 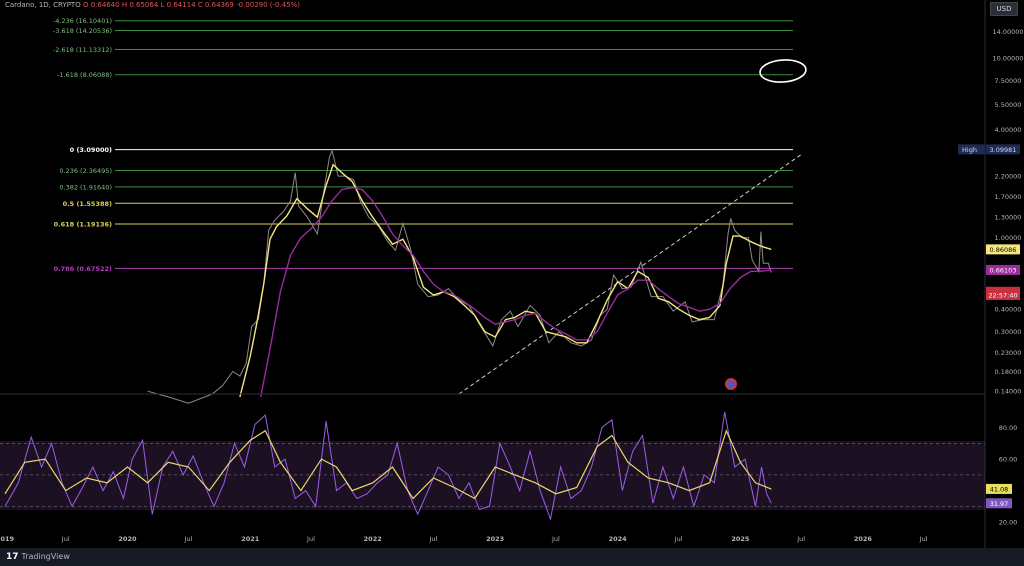 I want to click on symbol-title: Cardano, 1D, CRYPTO, so click(x=43, y=5).